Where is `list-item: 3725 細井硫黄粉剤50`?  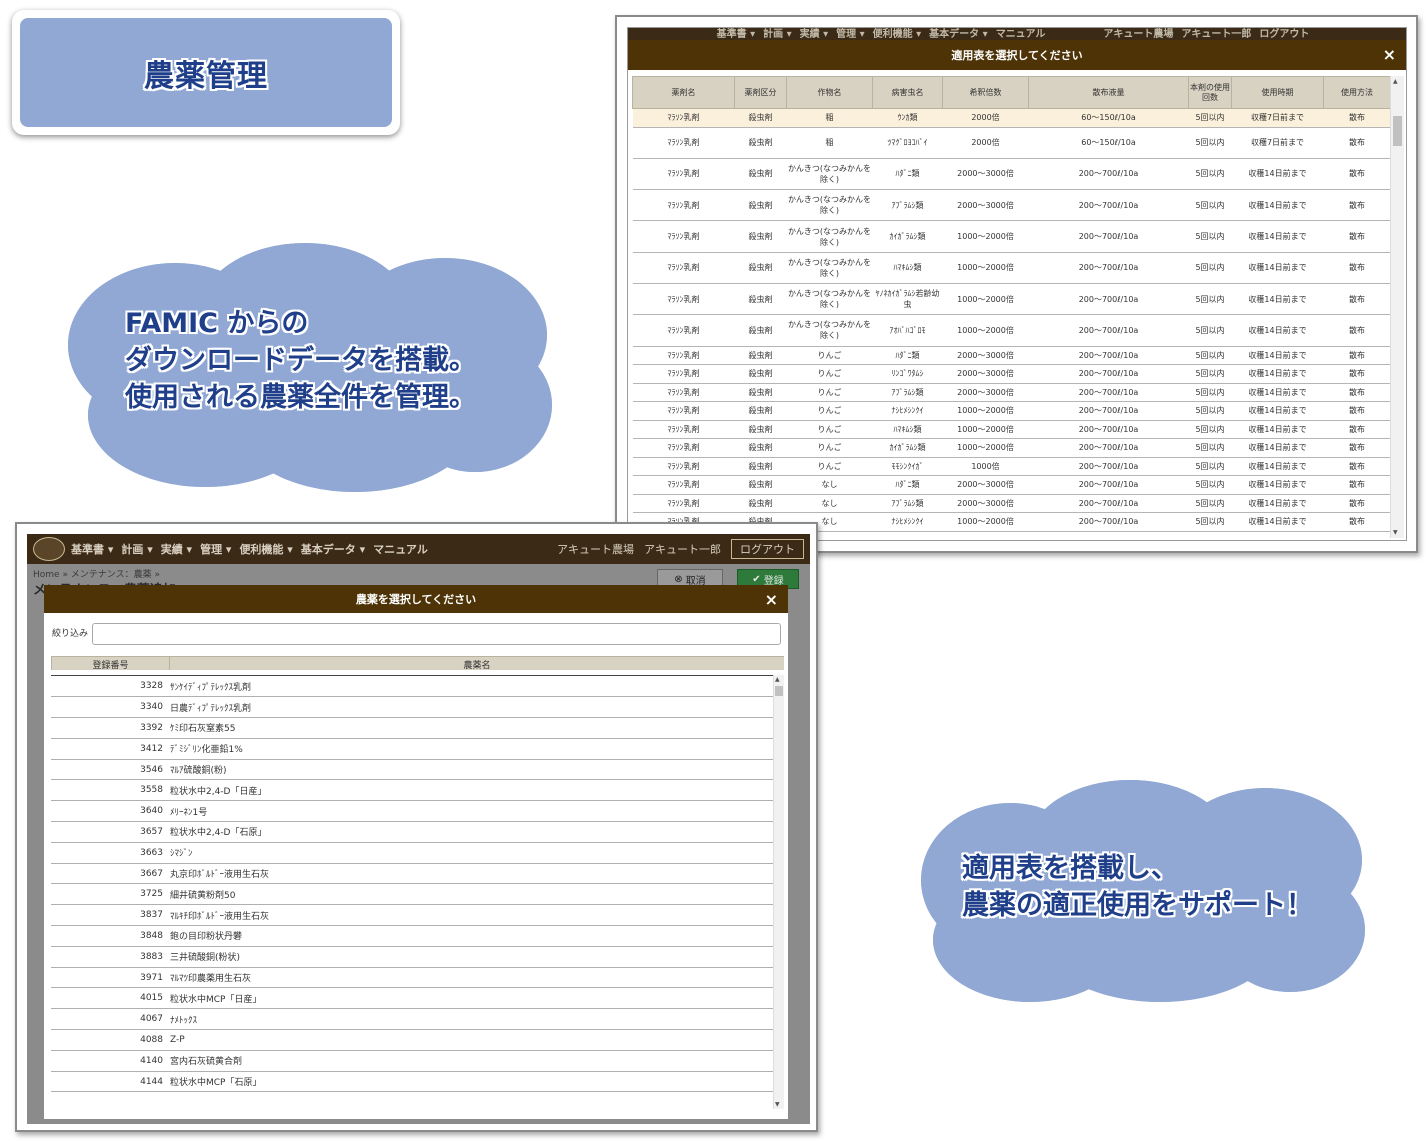 list-item: 3725 細井硫黄粉剤50 is located at coordinates (412, 894).